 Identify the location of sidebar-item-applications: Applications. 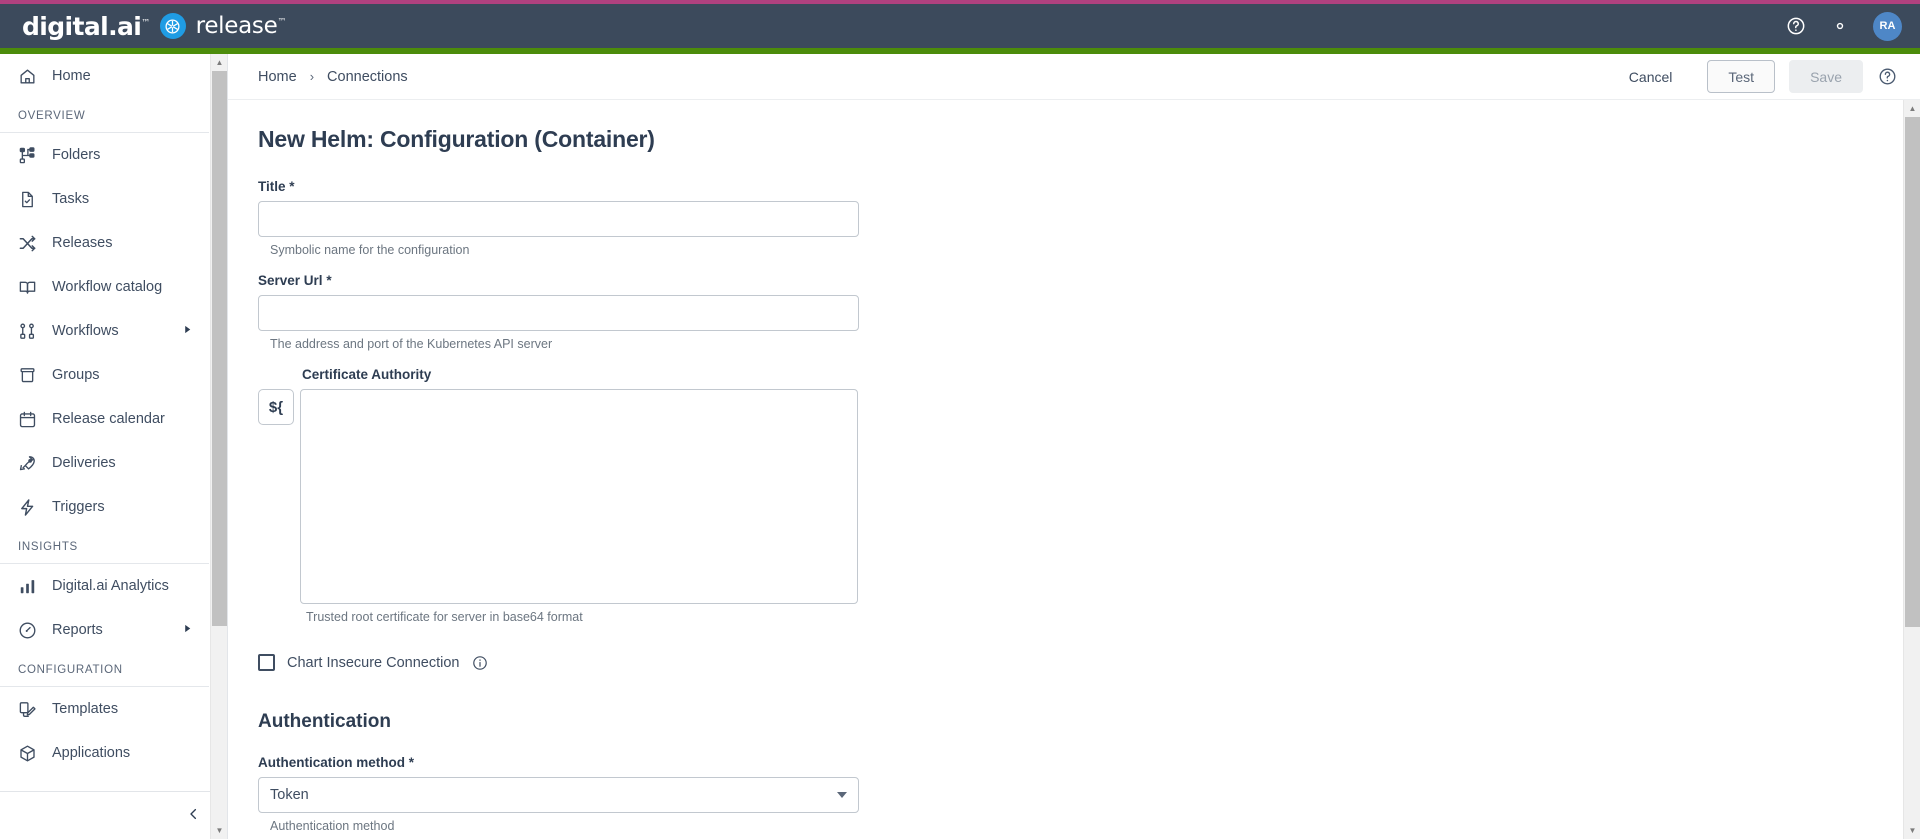
(104, 753).